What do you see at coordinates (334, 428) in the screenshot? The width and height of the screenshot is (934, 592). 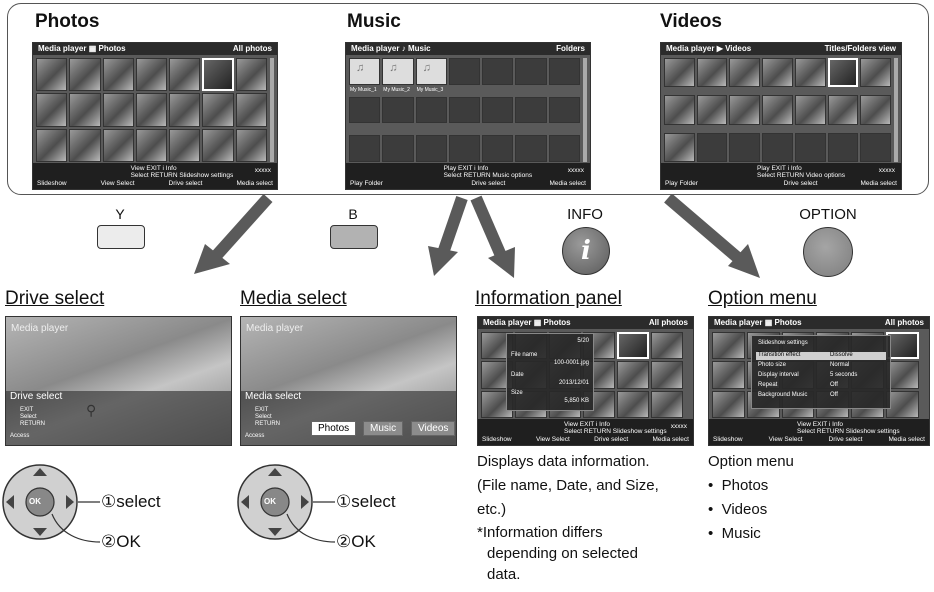 I see `tab-photos: Photos` at bounding box center [334, 428].